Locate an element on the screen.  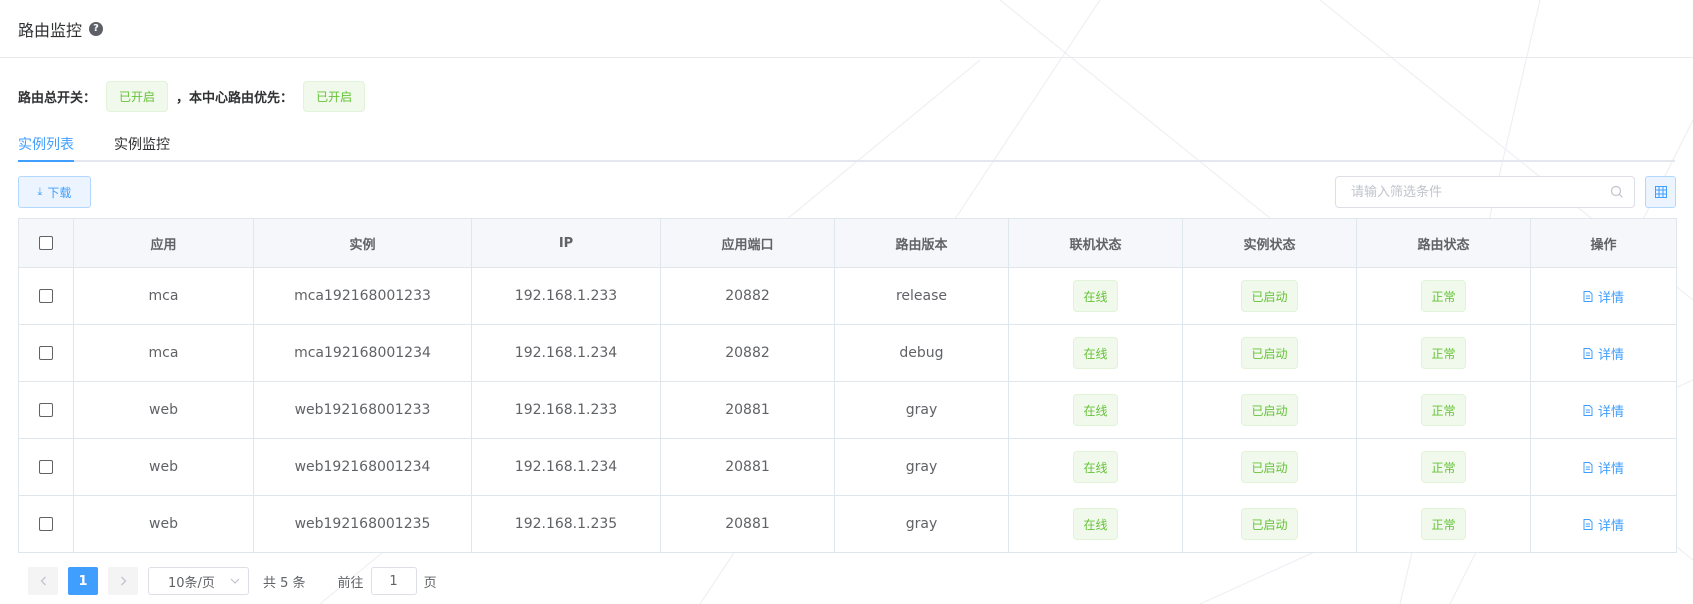
column-settings-button is located at coordinates (1660, 192).